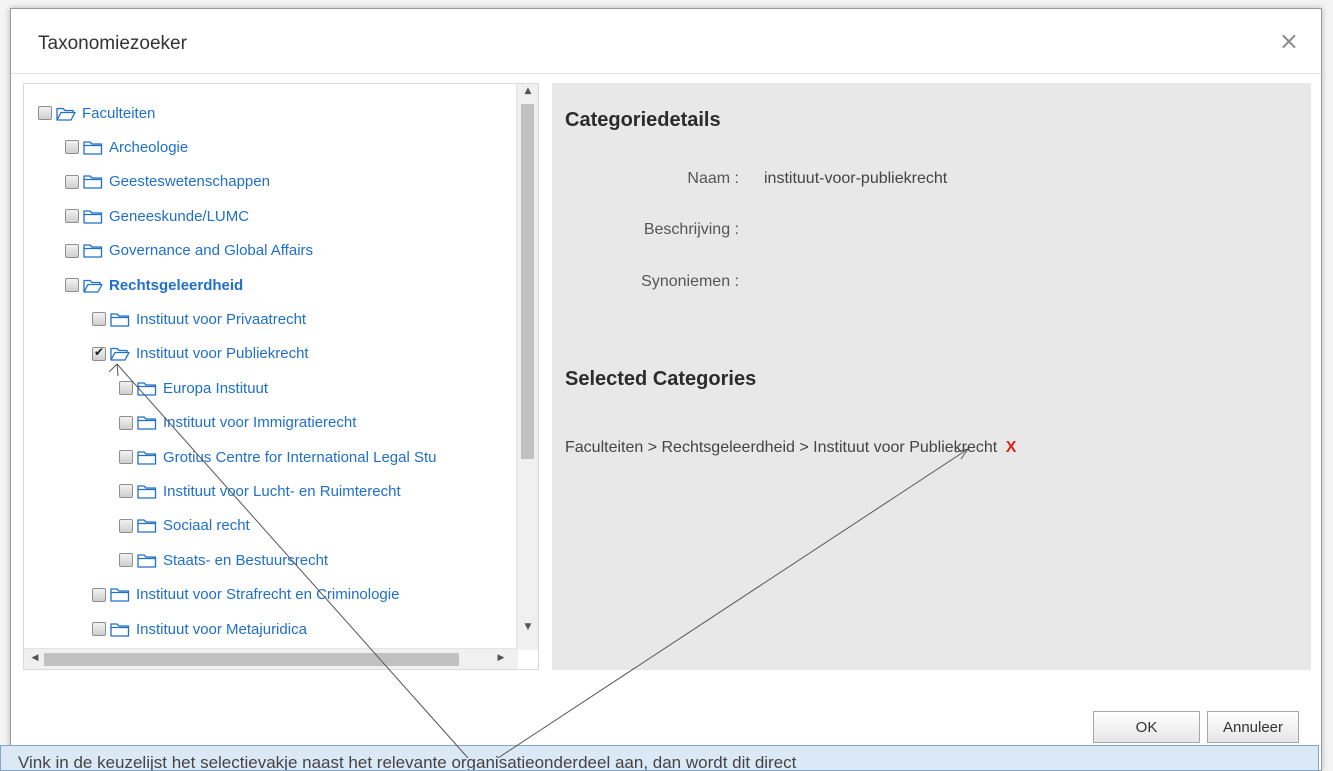  I want to click on tree-node: Geneeskunde/LUMC, so click(157, 216).